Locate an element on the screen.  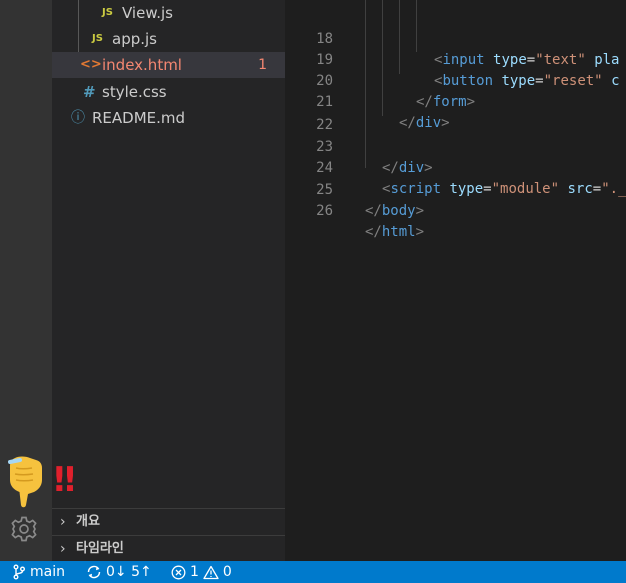
timeline-section-header: › 타임라인 is located at coordinates (168, 549).